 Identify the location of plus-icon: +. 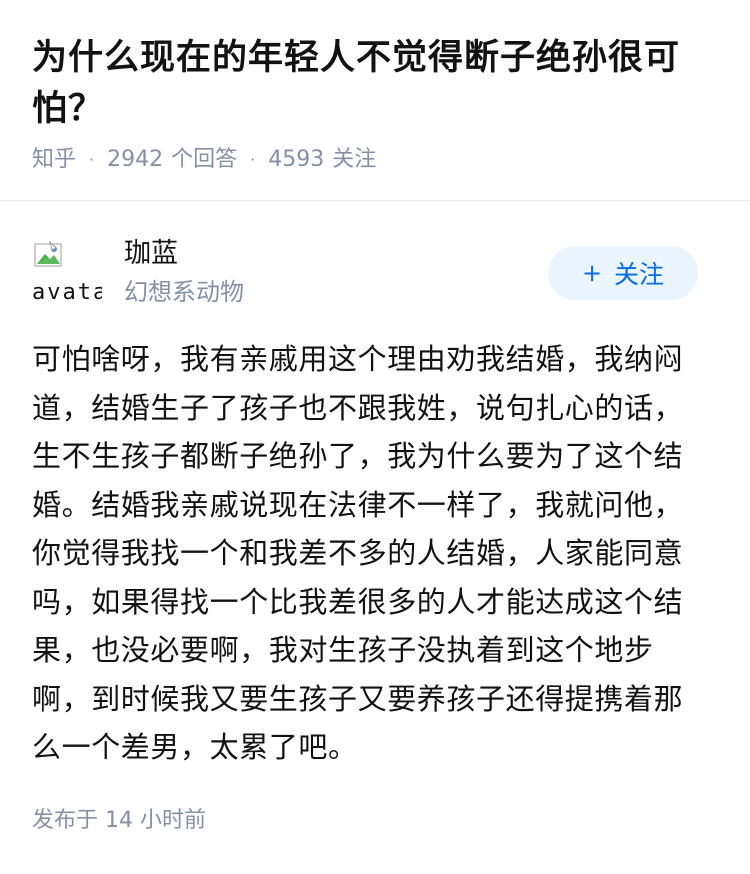
(592, 273).